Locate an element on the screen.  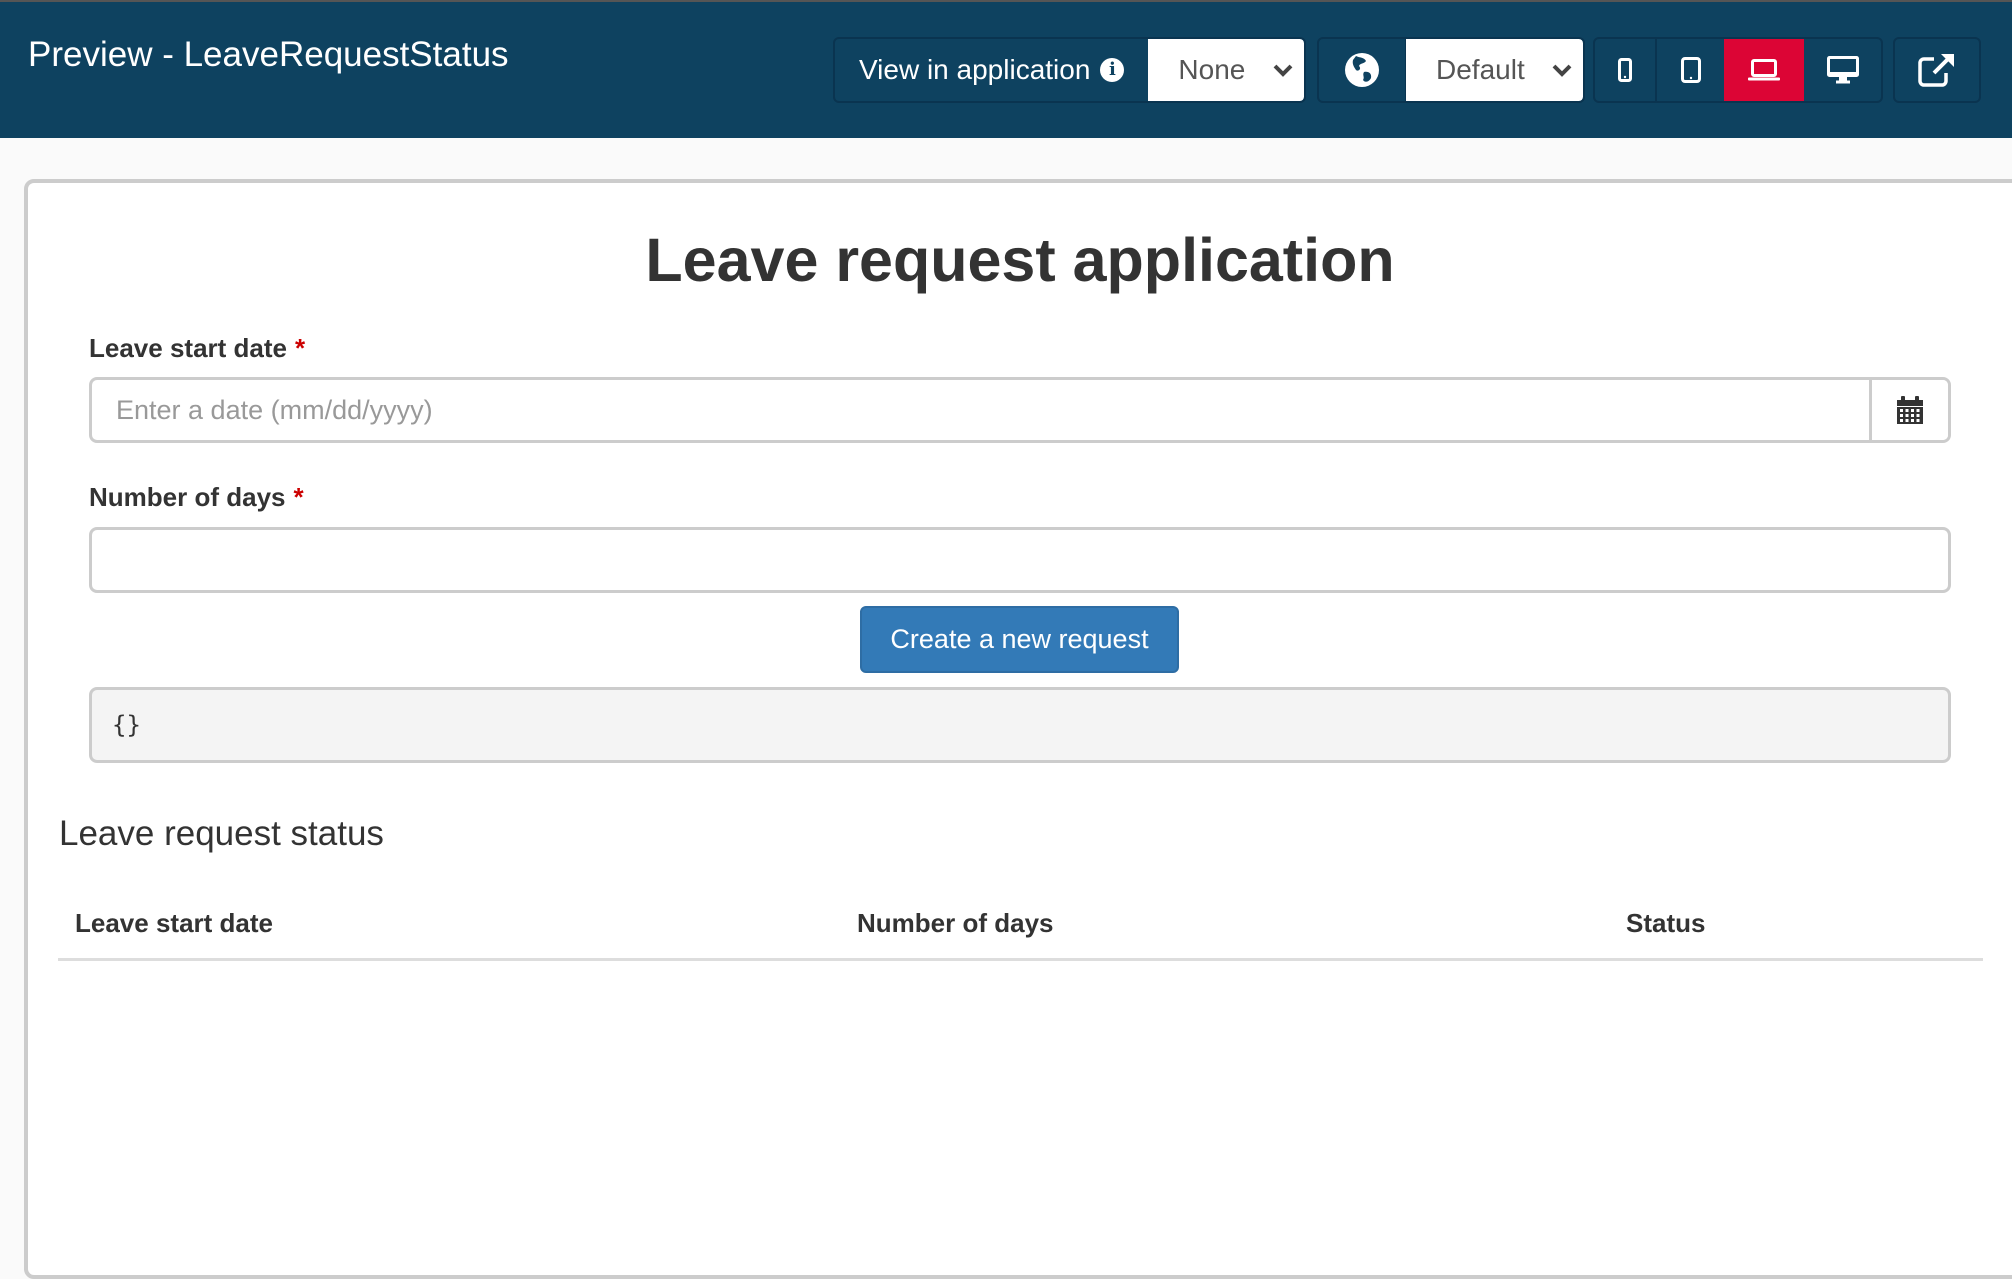
view-in-application-text: View in application is located at coordinates (975, 69).